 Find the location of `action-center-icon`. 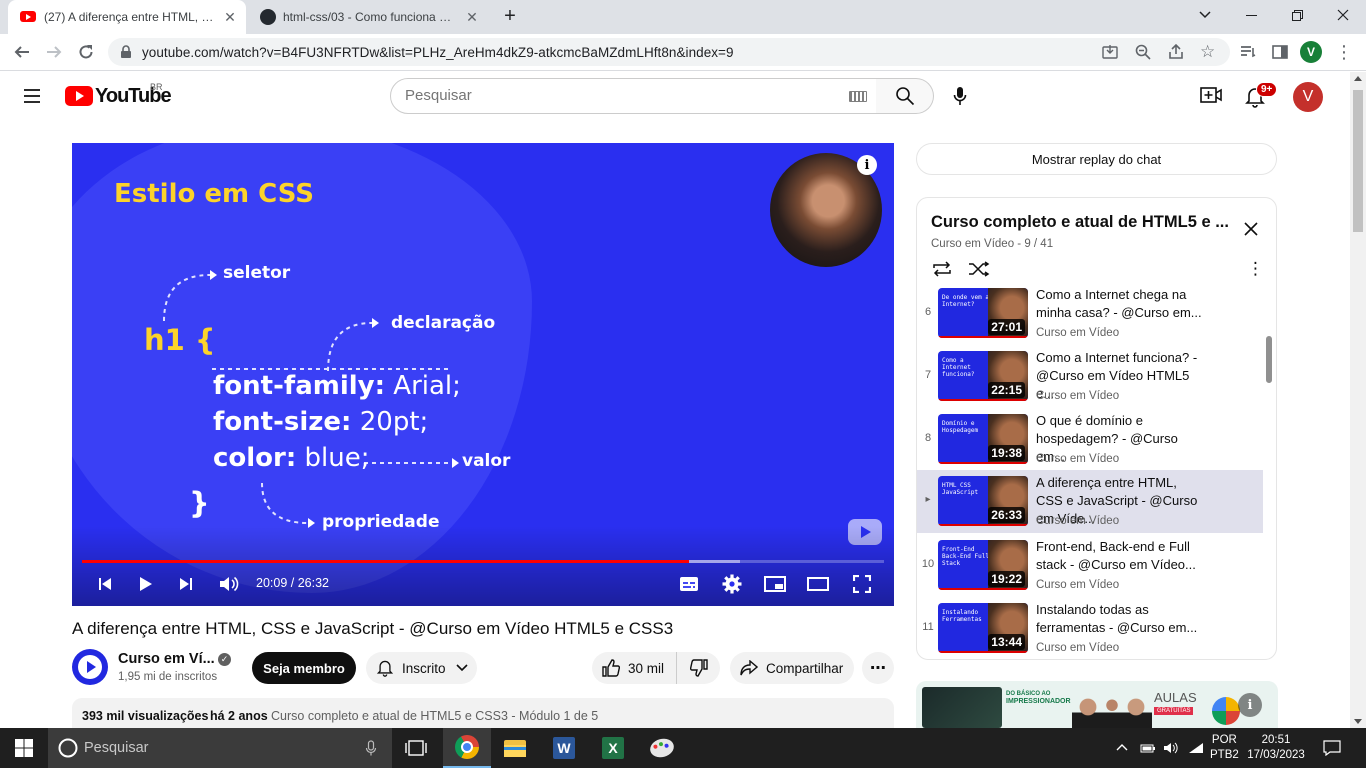

action-center-icon is located at coordinates (1332, 748).